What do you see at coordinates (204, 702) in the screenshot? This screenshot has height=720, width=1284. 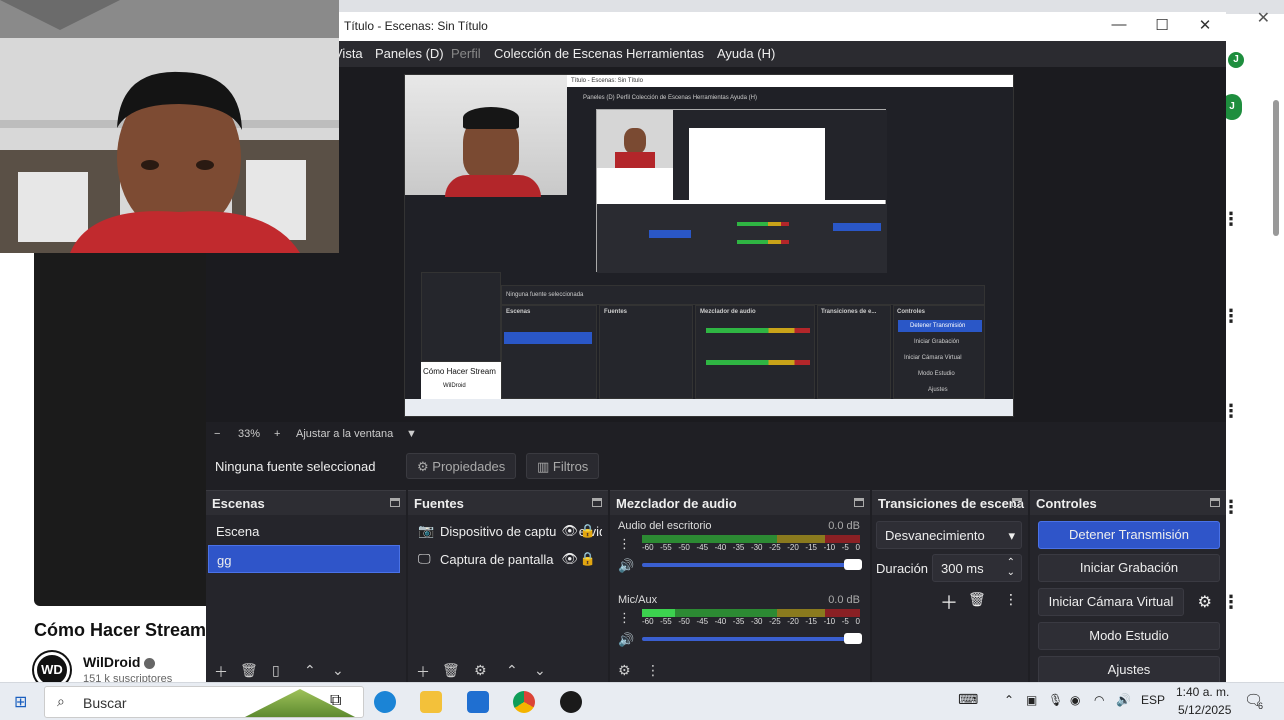 I see `taskbar-search: ⌕ Buscar` at bounding box center [204, 702].